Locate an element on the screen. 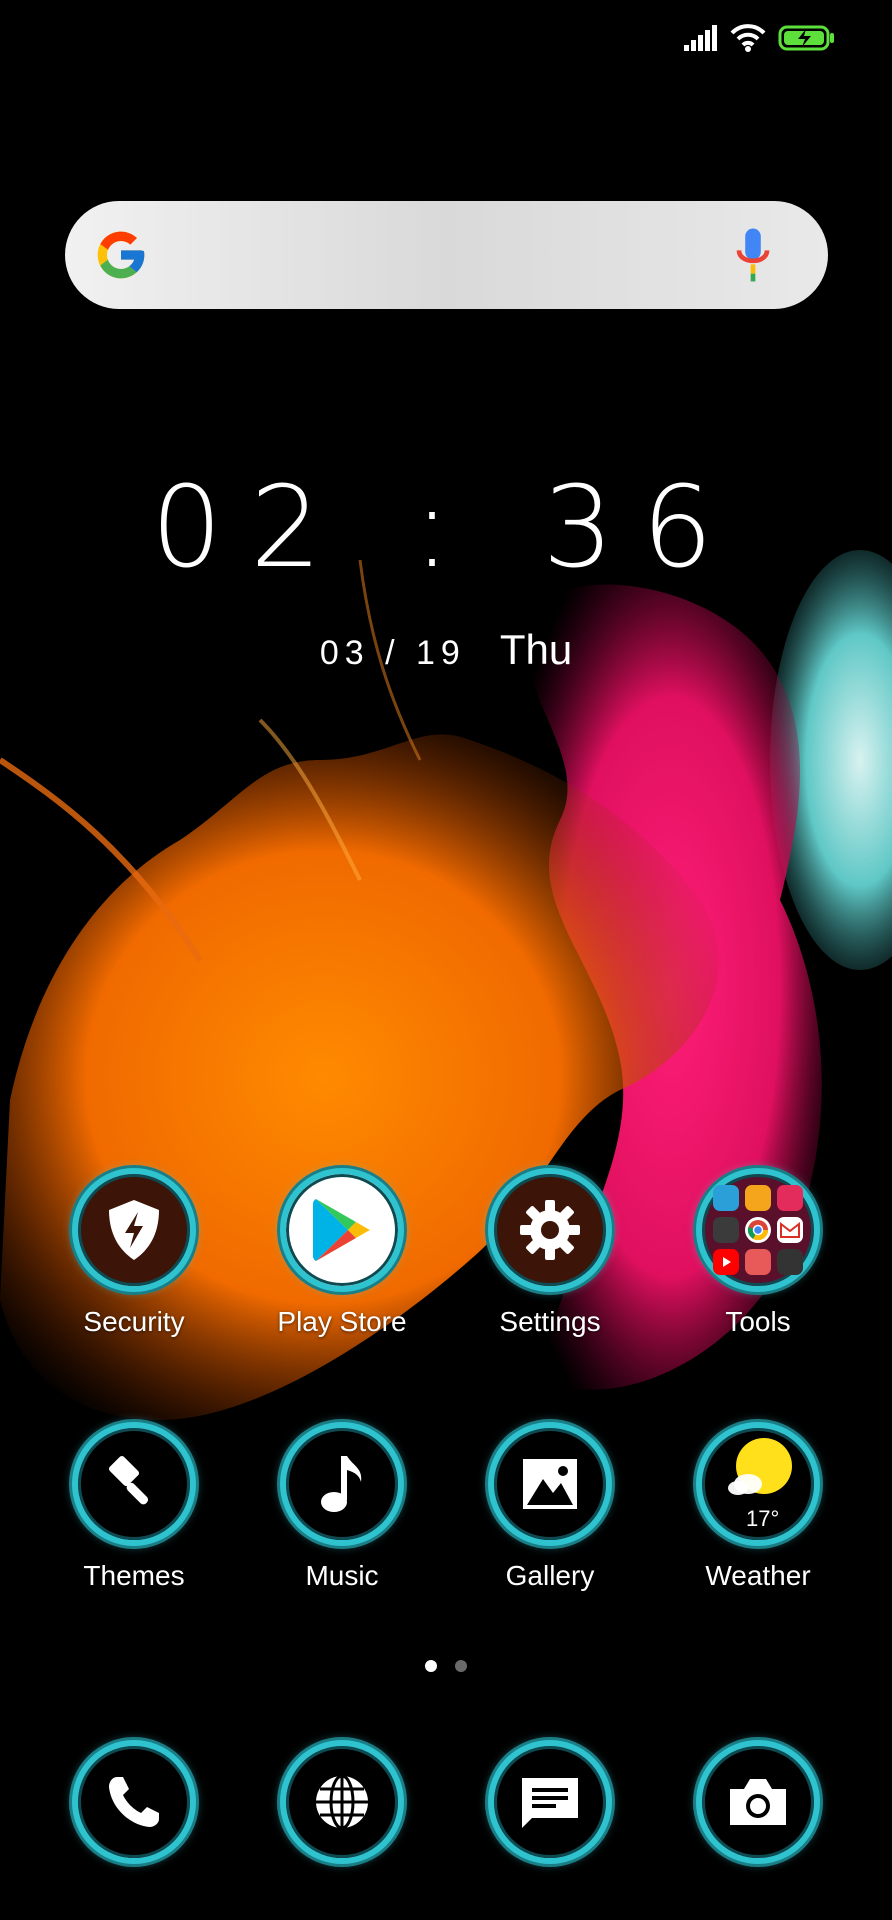  camera-icon is located at coordinates (758, 1802).